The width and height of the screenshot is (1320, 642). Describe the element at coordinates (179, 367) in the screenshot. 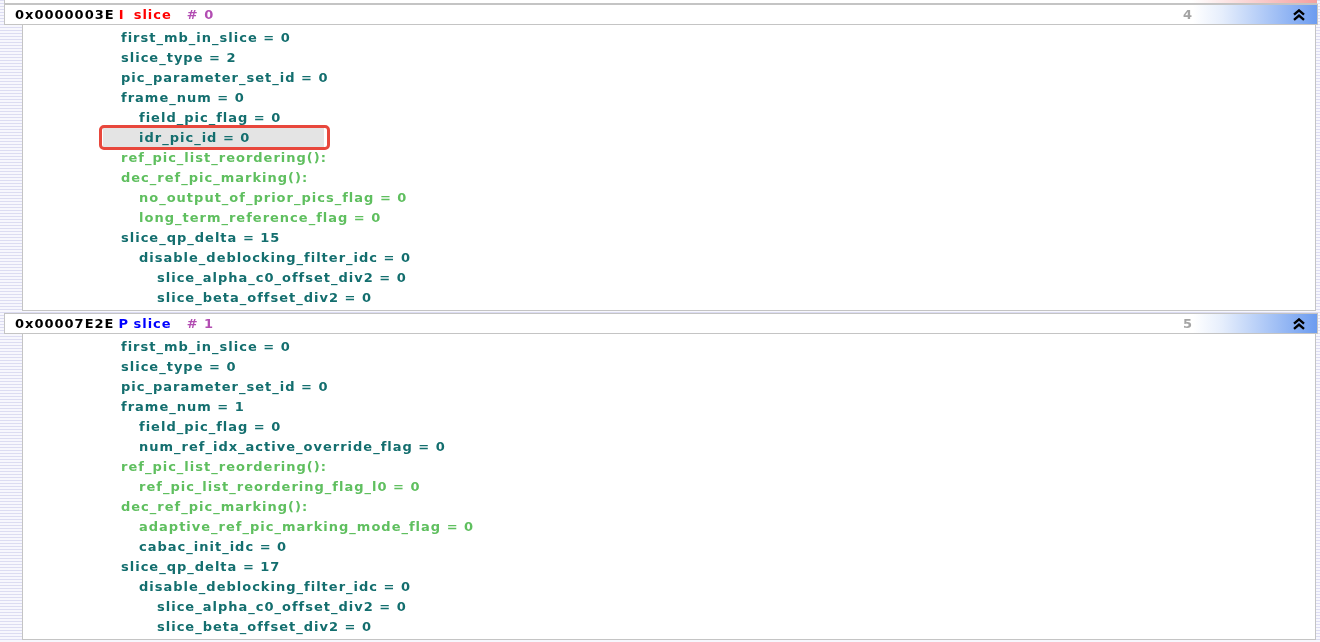

I see `syntax-line: slice_type = 0` at that location.